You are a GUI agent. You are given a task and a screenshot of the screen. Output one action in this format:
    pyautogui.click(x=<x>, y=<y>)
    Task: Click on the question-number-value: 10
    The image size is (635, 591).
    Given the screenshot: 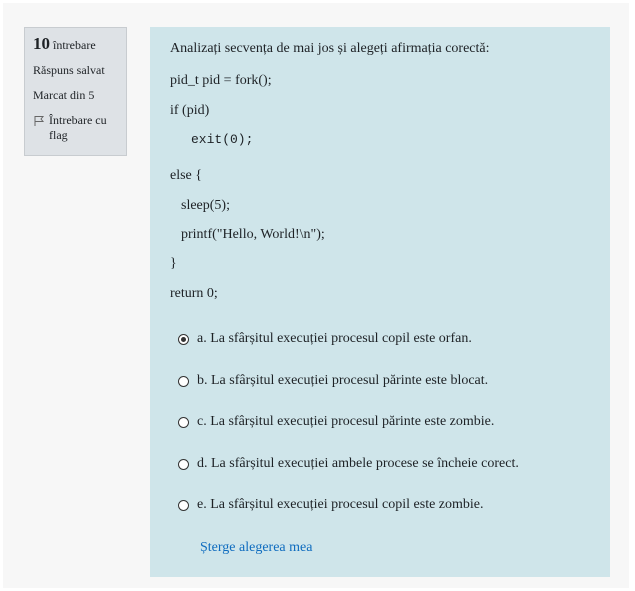 What is the action you would take?
    pyautogui.click(x=41, y=43)
    